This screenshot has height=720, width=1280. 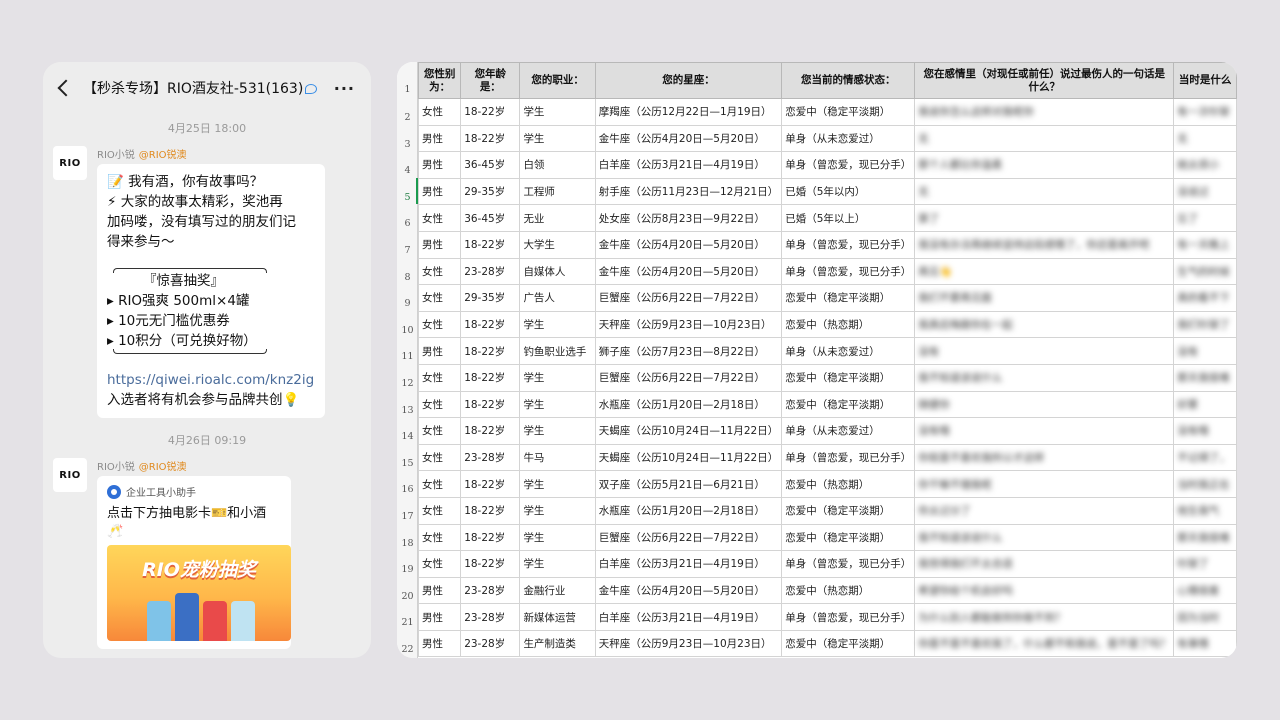 I want to click on row-number: 6, so click(x=407, y=223).